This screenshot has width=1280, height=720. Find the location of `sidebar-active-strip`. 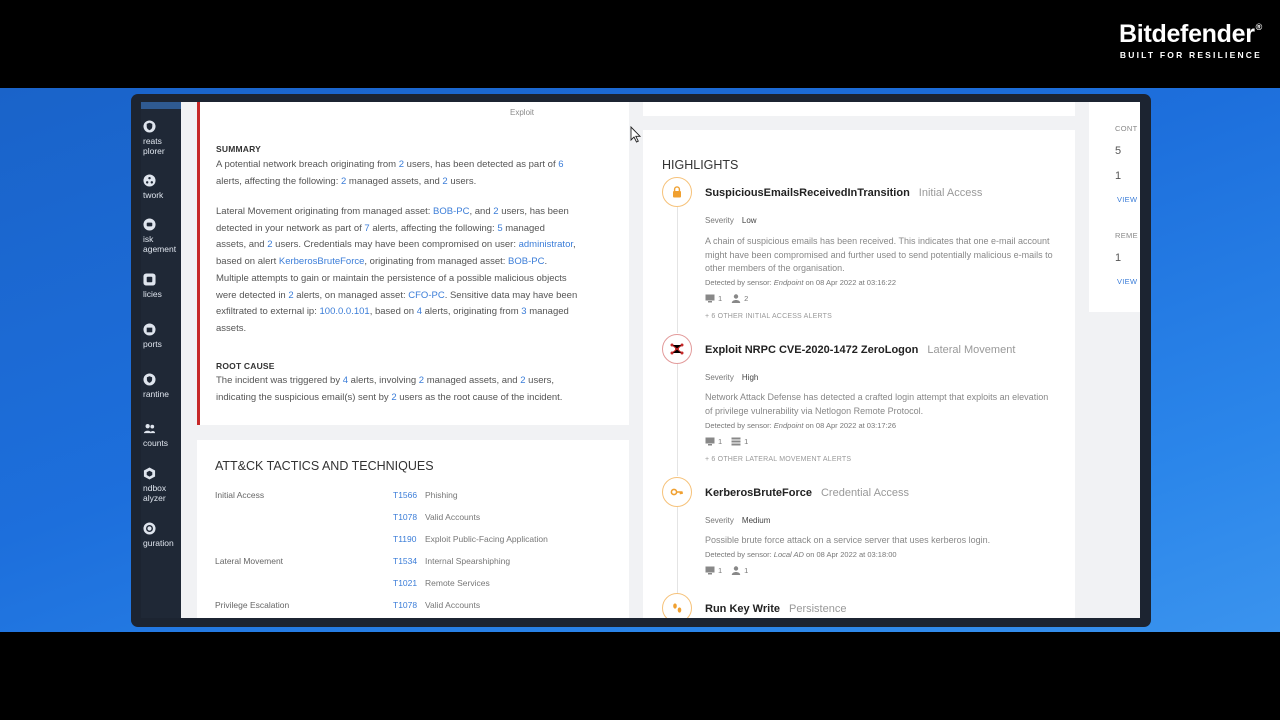

sidebar-active-strip is located at coordinates (161, 105).